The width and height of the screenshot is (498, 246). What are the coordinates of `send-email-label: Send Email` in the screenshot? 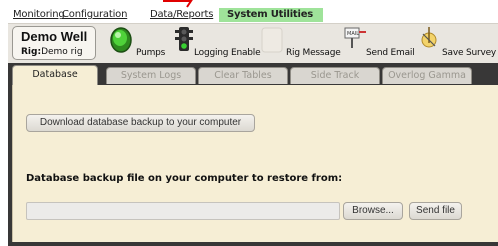 It's located at (390, 53).